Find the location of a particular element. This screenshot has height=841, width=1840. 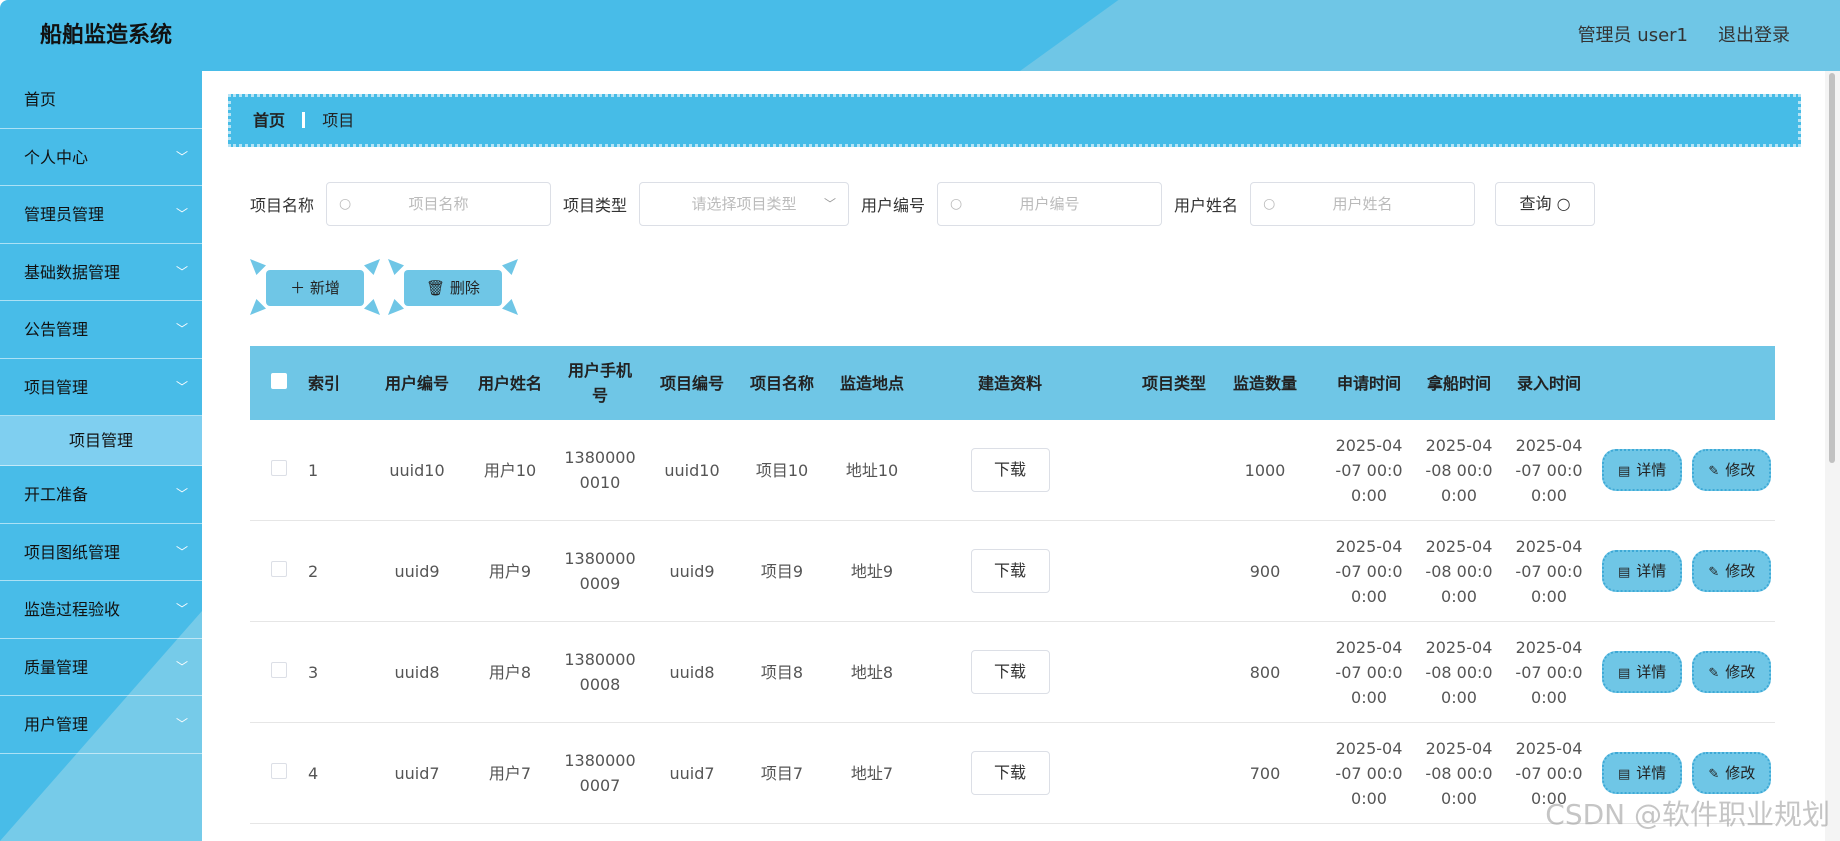

cell-project-name: 项目7 is located at coordinates (782, 773).